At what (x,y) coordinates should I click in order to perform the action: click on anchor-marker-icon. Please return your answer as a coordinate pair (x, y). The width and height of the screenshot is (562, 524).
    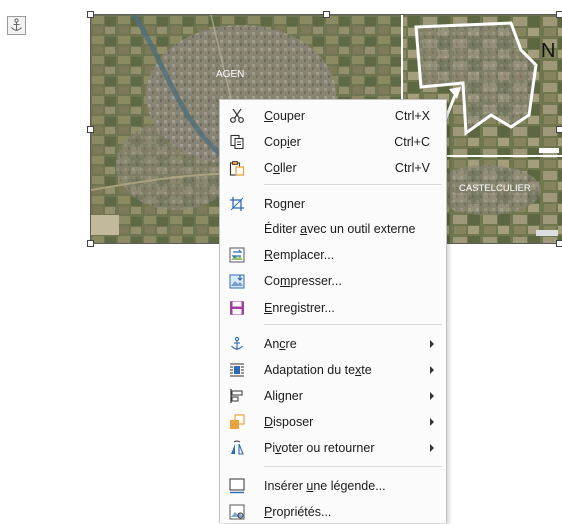
    Looking at the image, I should click on (16, 25).